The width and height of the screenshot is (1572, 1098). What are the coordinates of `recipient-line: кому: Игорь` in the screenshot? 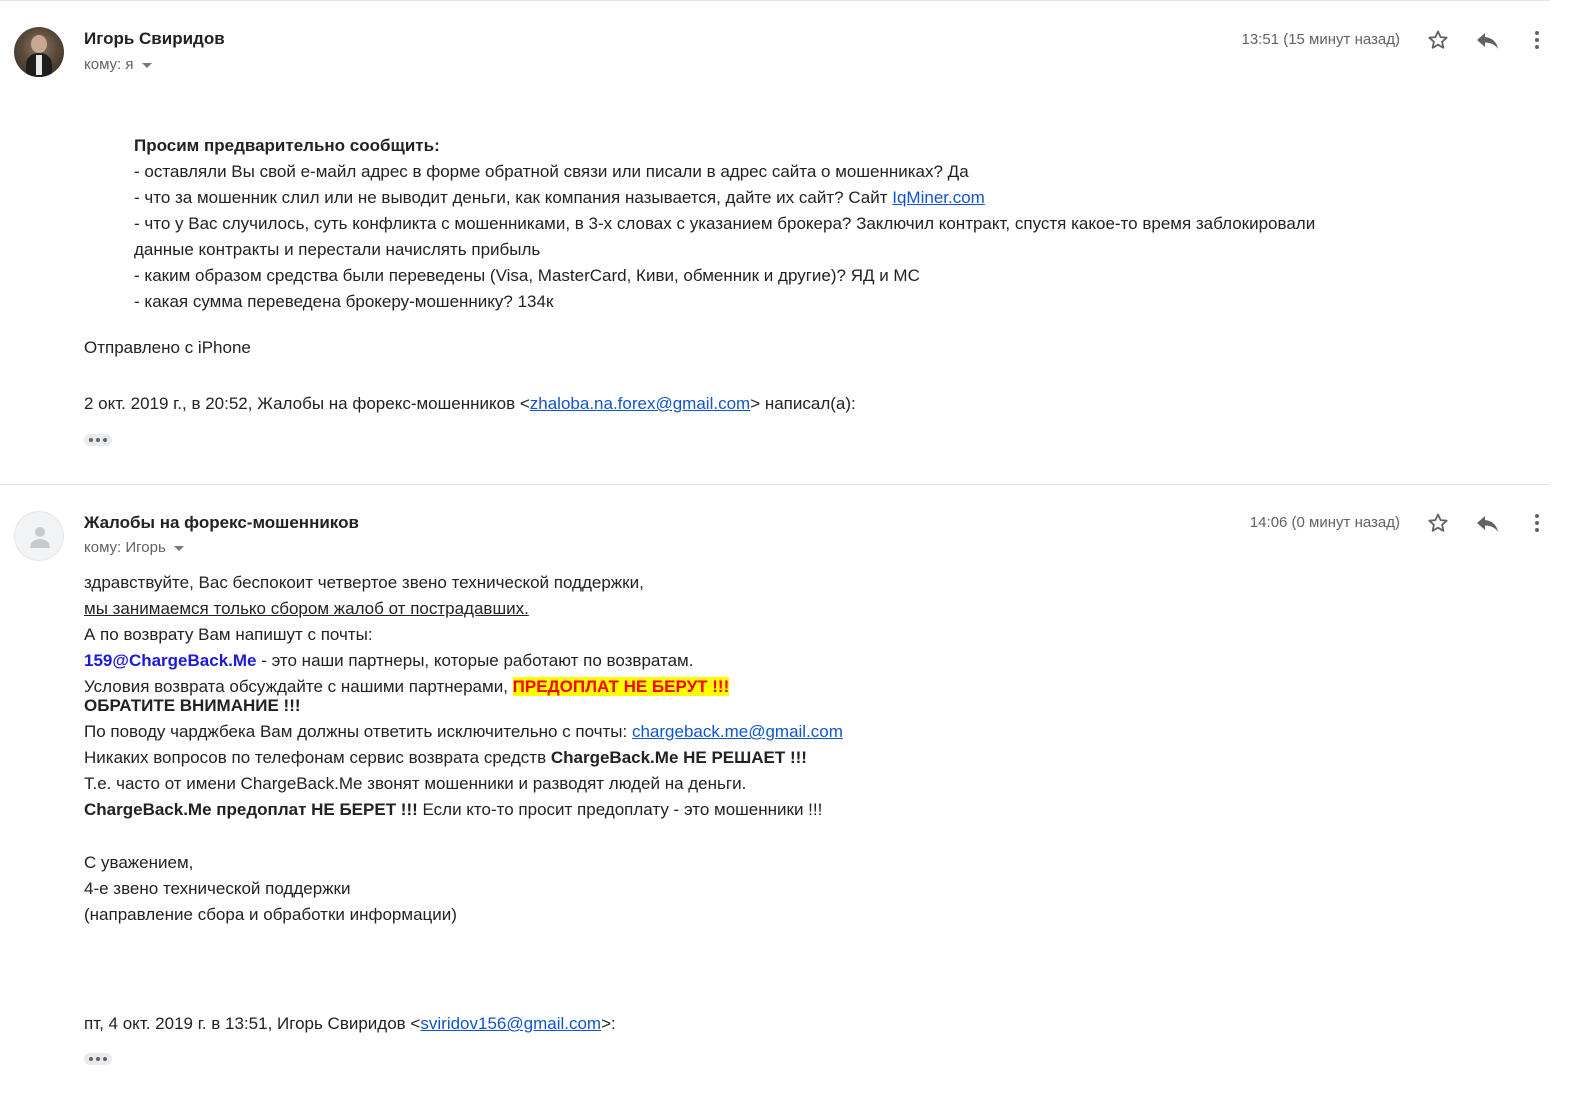 It's located at (134, 547).